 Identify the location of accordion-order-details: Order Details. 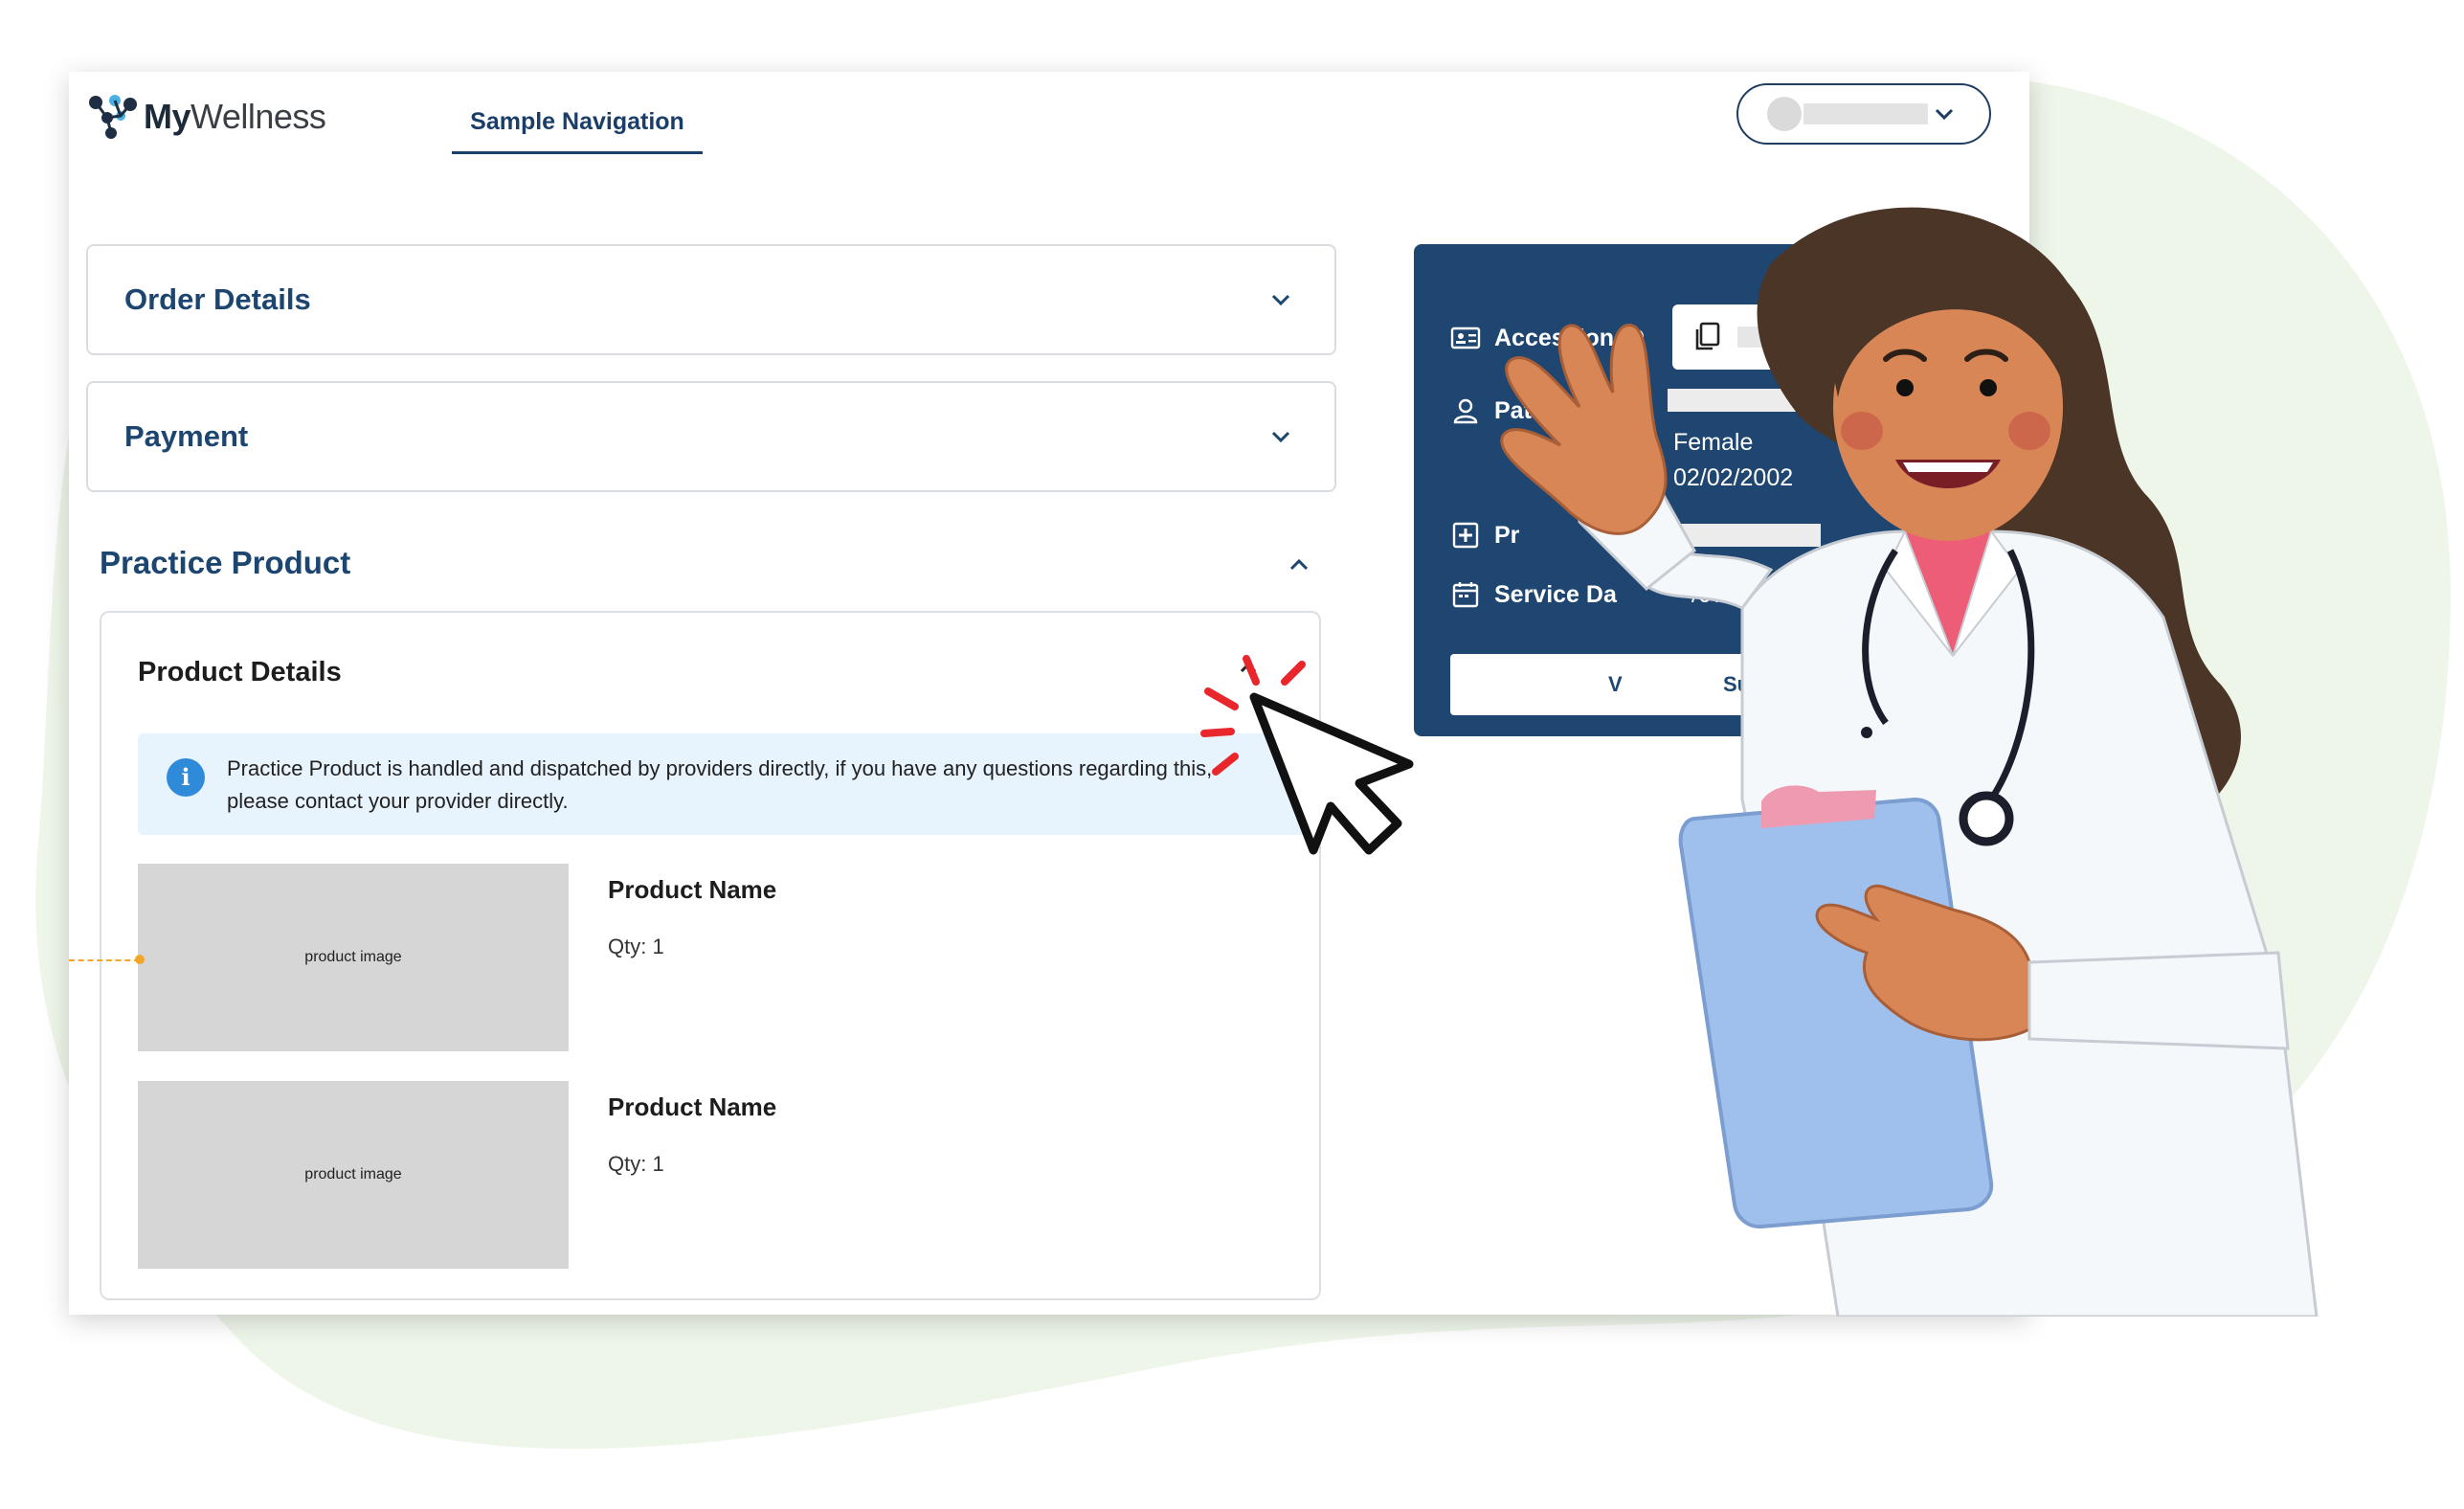
(711, 300).